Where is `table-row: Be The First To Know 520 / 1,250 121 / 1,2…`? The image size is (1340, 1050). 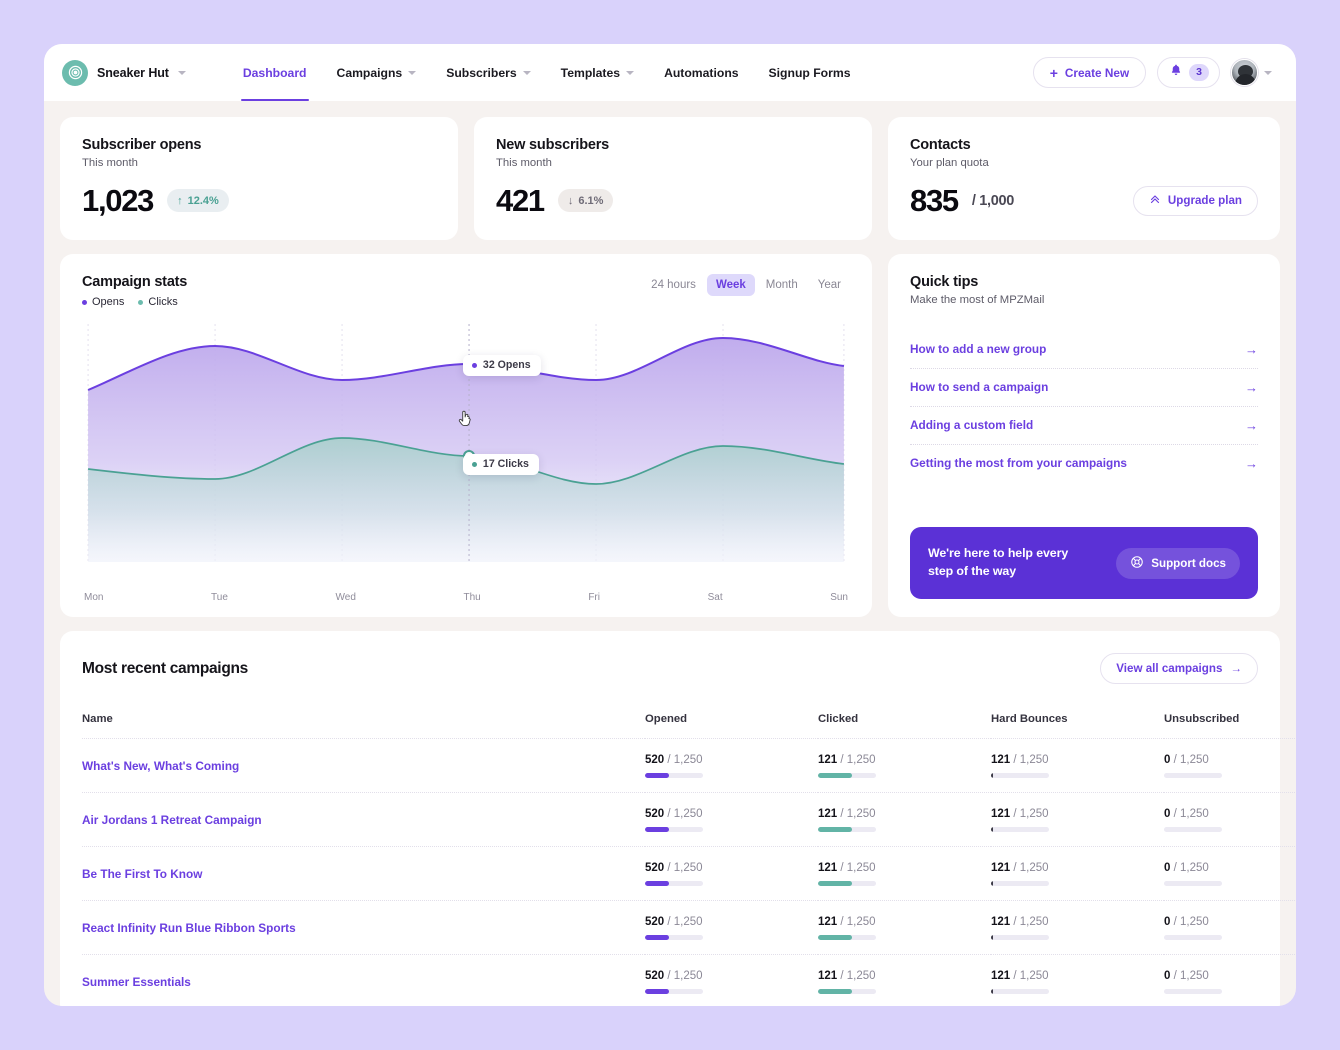 table-row: Be The First To Know 520 / 1,250 121 / 1,2… is located at coordinates (689, 873).